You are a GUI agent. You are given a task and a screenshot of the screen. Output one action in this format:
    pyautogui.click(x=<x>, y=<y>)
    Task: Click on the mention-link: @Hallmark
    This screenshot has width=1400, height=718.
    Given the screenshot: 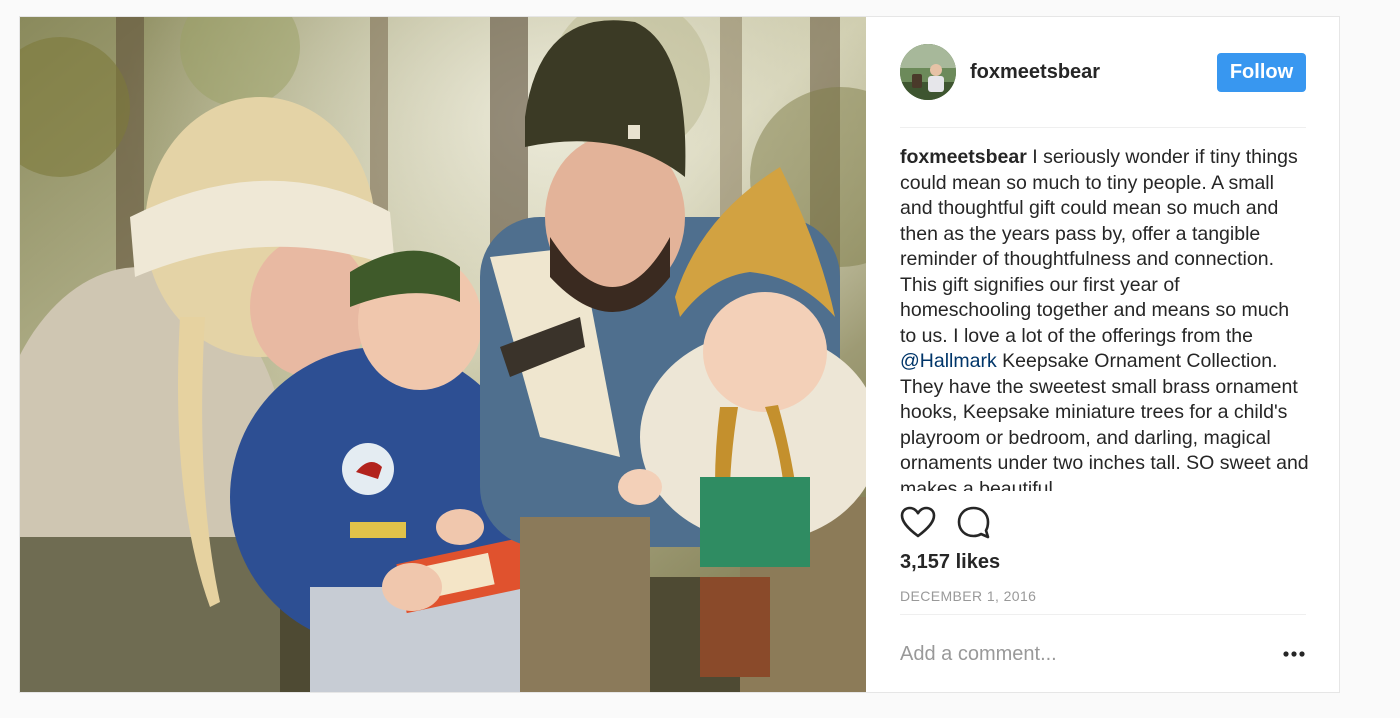 What is the action you would take?
    pyautogui.click(x=948, y=361)
    